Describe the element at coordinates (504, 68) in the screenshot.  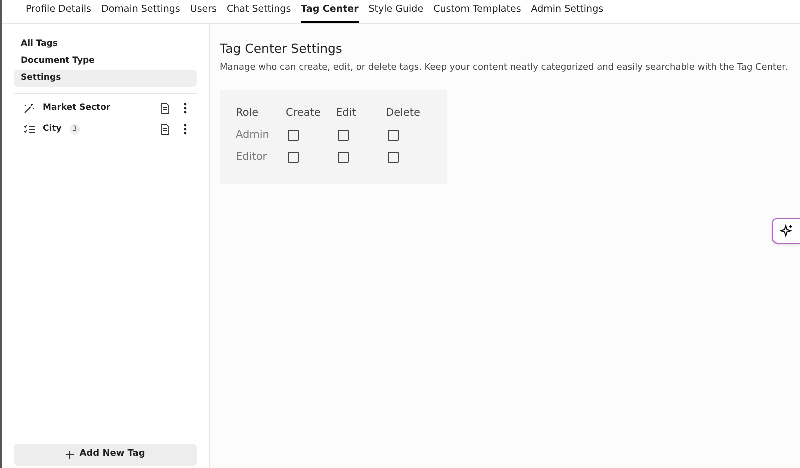
I see `page-description: Manage who can create, edit, or delete tags. Keep your content neatly categorized and easily searchable with the Tag Center.` at that location.